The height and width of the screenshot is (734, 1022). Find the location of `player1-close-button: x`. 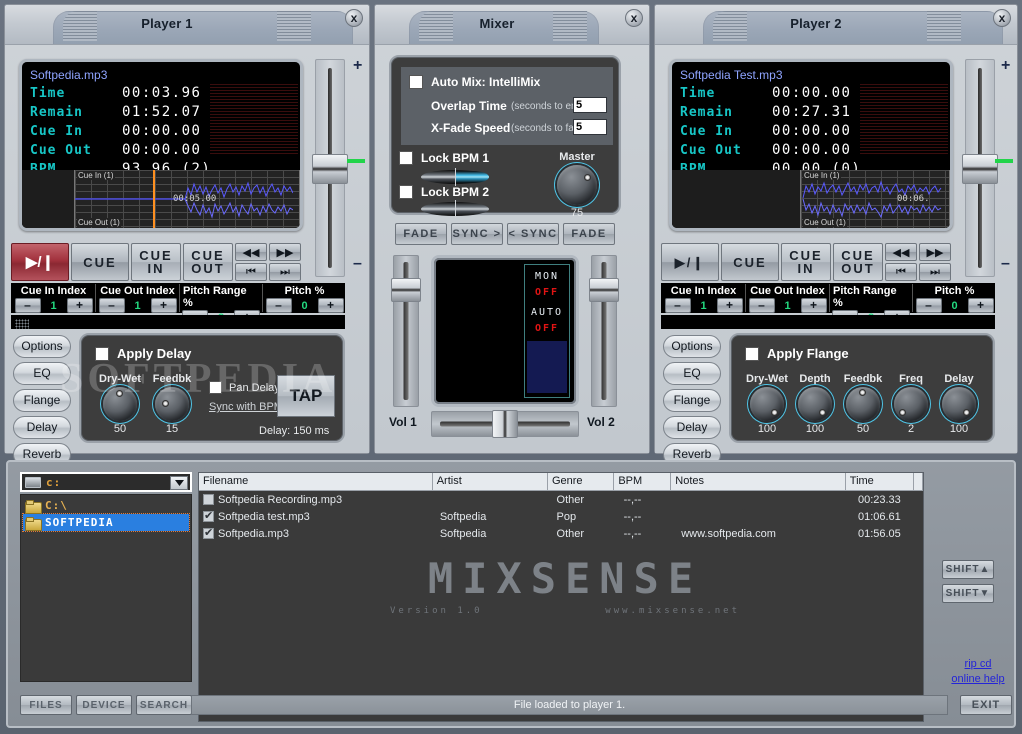

player1-close-button: x is located at coordinates (354, 18).